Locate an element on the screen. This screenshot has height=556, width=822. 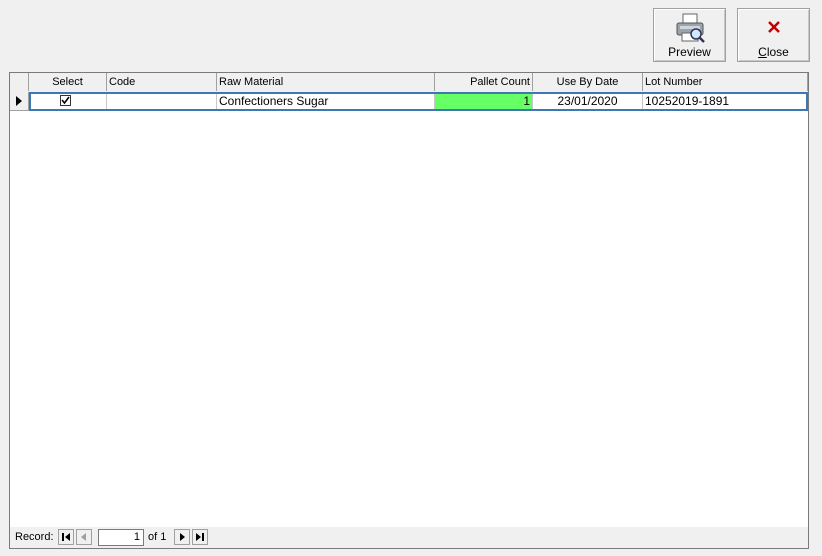
current-record-input: 1 is located at coordinates (121, 537).